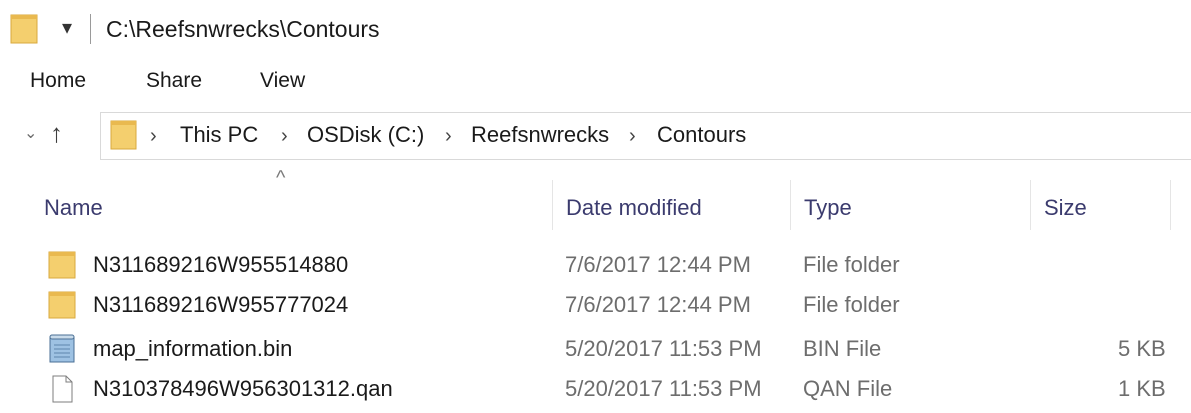 The image size is (1191, 413). Describe the element at coordinates (540, 135) in the screenshot. I see `breadcrumb-reefsnwrecks: Reefsnwrecks` at that location.